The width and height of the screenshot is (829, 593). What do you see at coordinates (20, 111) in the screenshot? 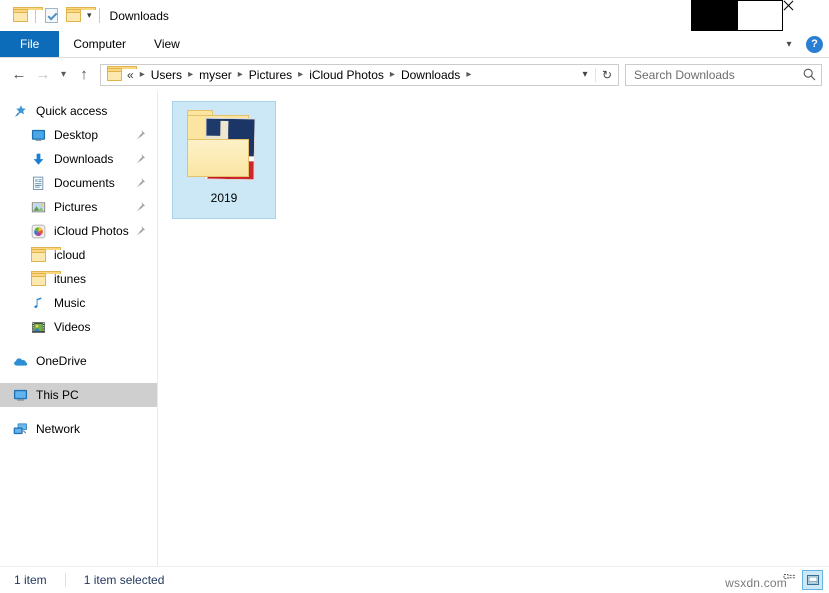
I see `star-pin-icon` at bounding box center [20, 111].